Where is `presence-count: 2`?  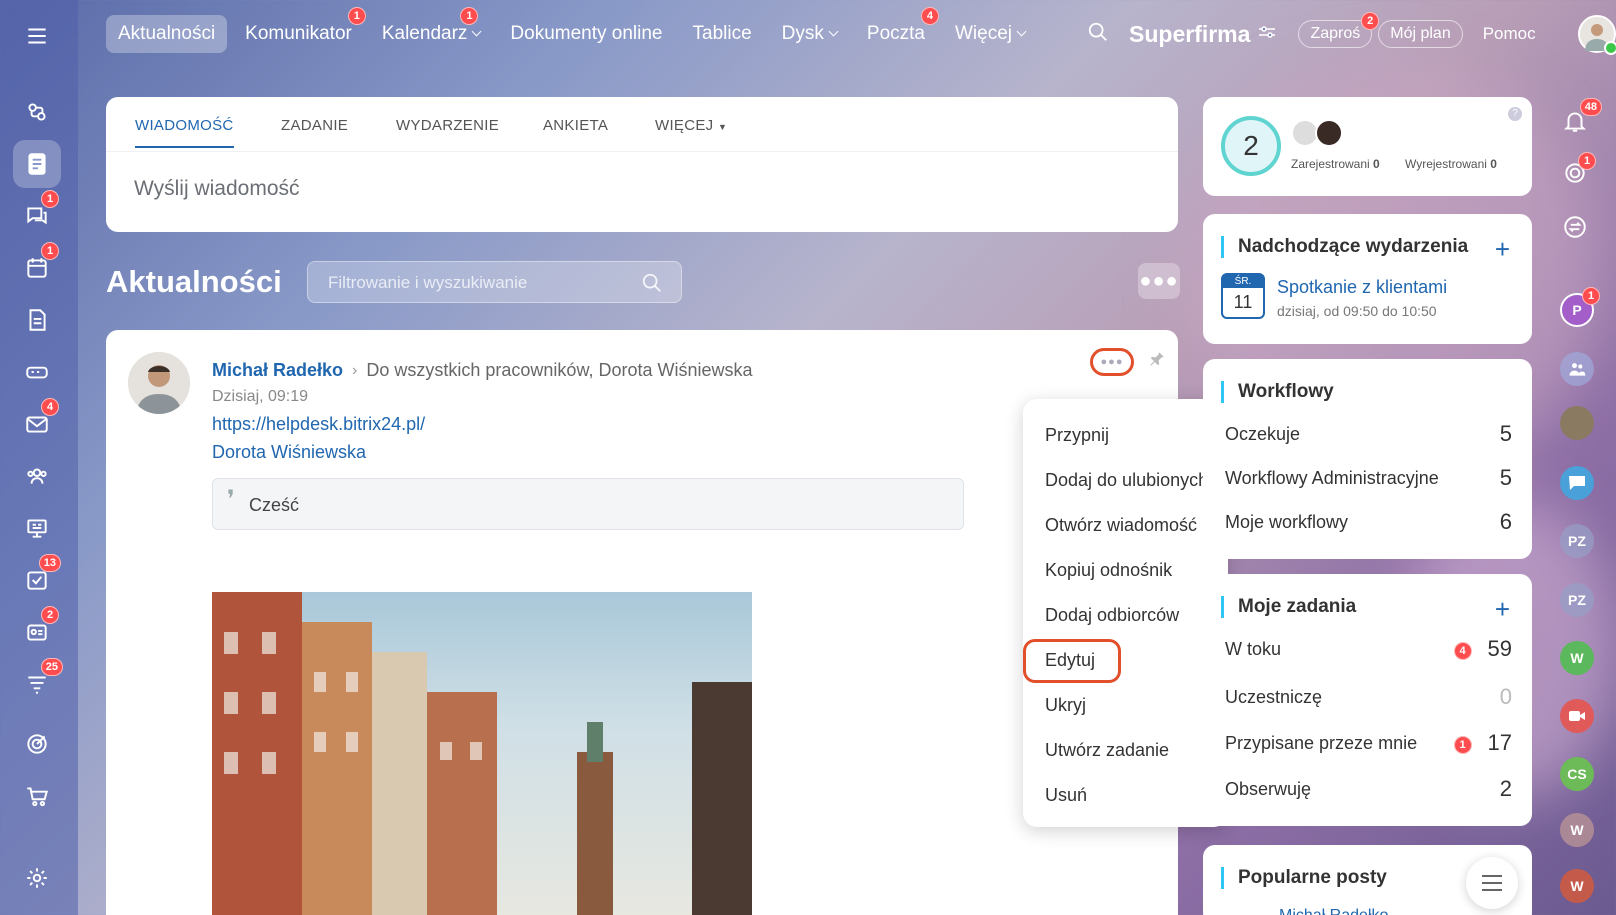
presence-count: 2 is located at coordinates (1251, 146).